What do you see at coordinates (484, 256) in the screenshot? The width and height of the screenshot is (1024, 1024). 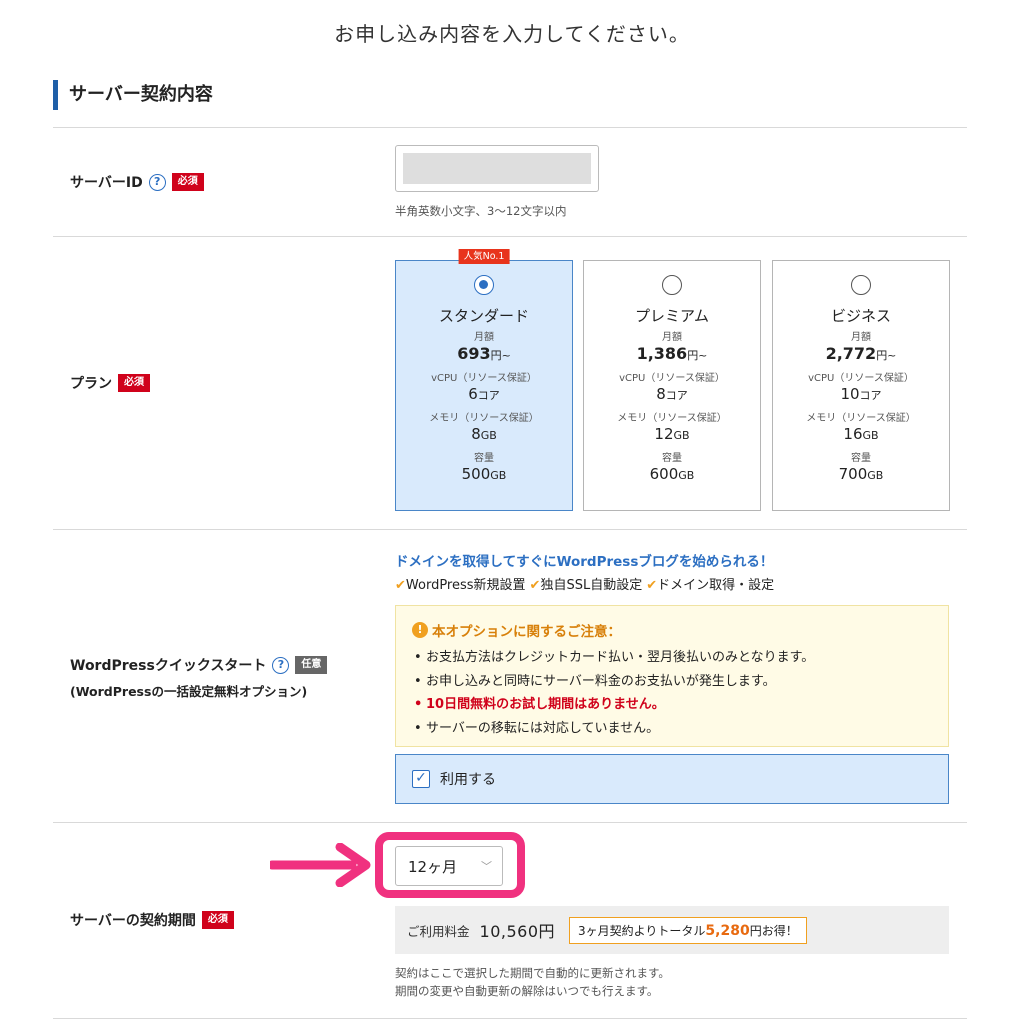 I see `popular-tag: 人気No.1` at bounding box center [484, 256].